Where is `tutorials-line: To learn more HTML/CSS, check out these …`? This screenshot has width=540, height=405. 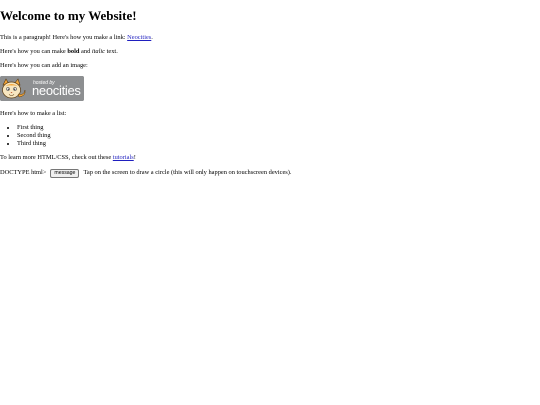 tutorials-line: To learn more HTML/CSS, check out these … is located at coordinates (68, 158).